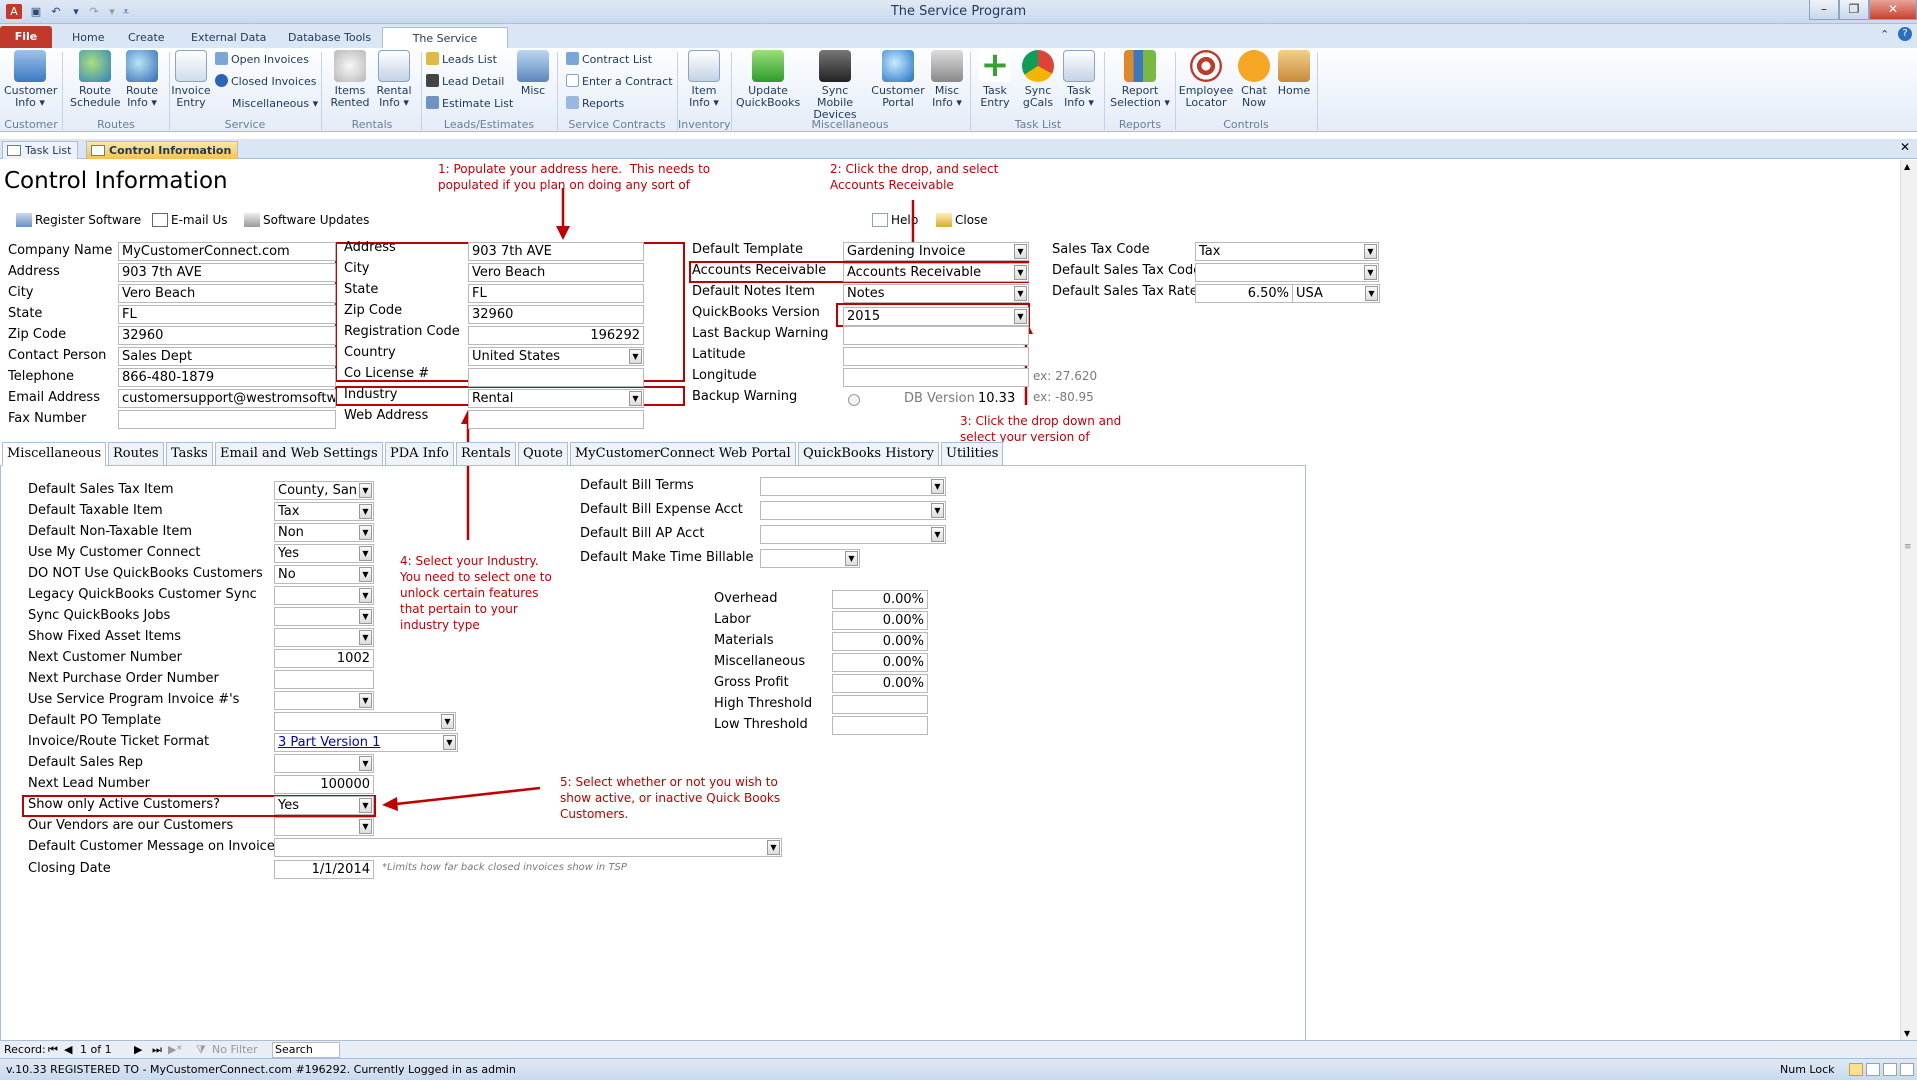 The height and width of the screenshot is (1080, 1917). What do you see at coordinates (1908, 547) in the screenshot?
I see `scroll-thumb-icon: ≡` at bounding box center [1908, 547].